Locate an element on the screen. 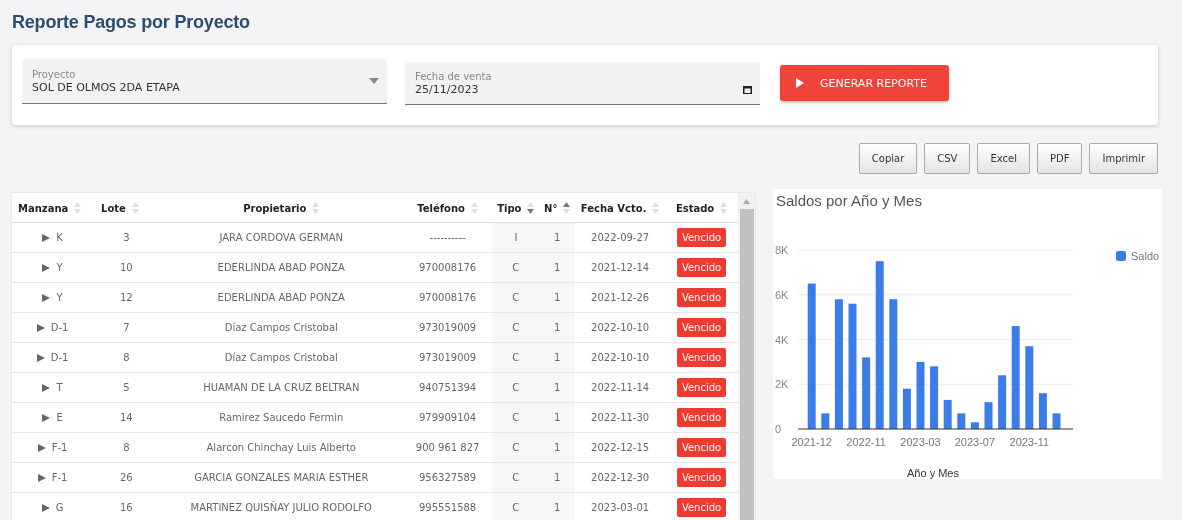 The image size is (1182, 520). column-header: Propietario is located at coordinates (281, 208).